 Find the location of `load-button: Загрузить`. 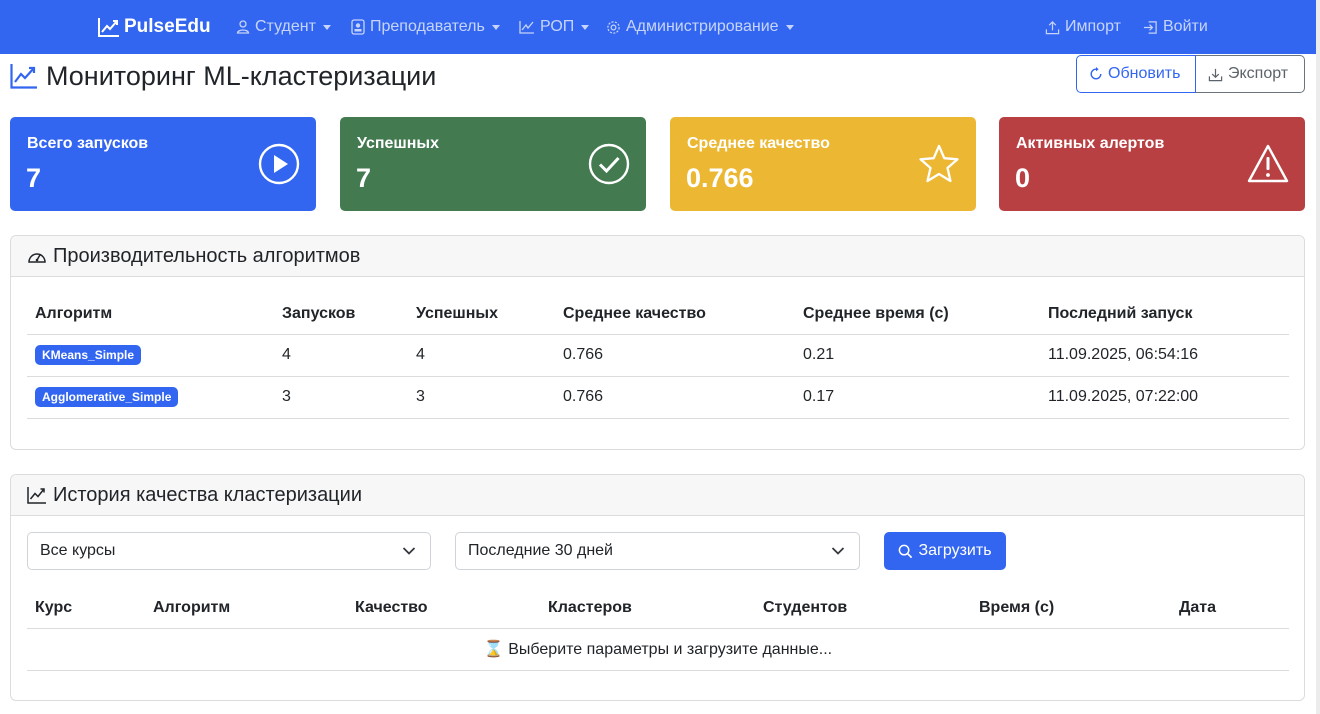

load-button: Загрузить is located at coordinates (945, 551).